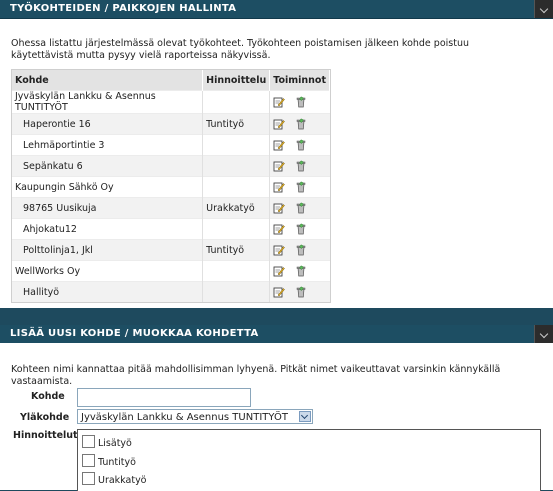 The image size is (553, 491). Describe the element at coordinates (48, 396) in the screenshot. I see `kohde-label: Kohde` at that location.